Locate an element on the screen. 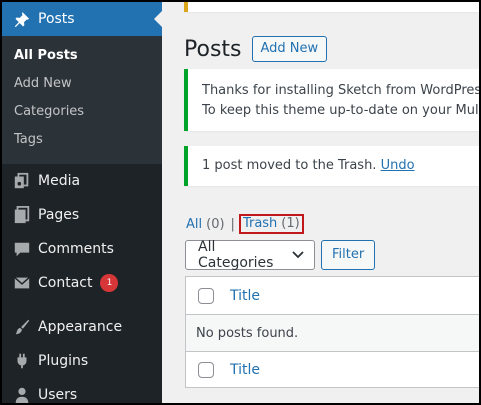 The height and width of the screenshot is (405, 481). filter-all-count: (0) is located at coordinates (215, 224).